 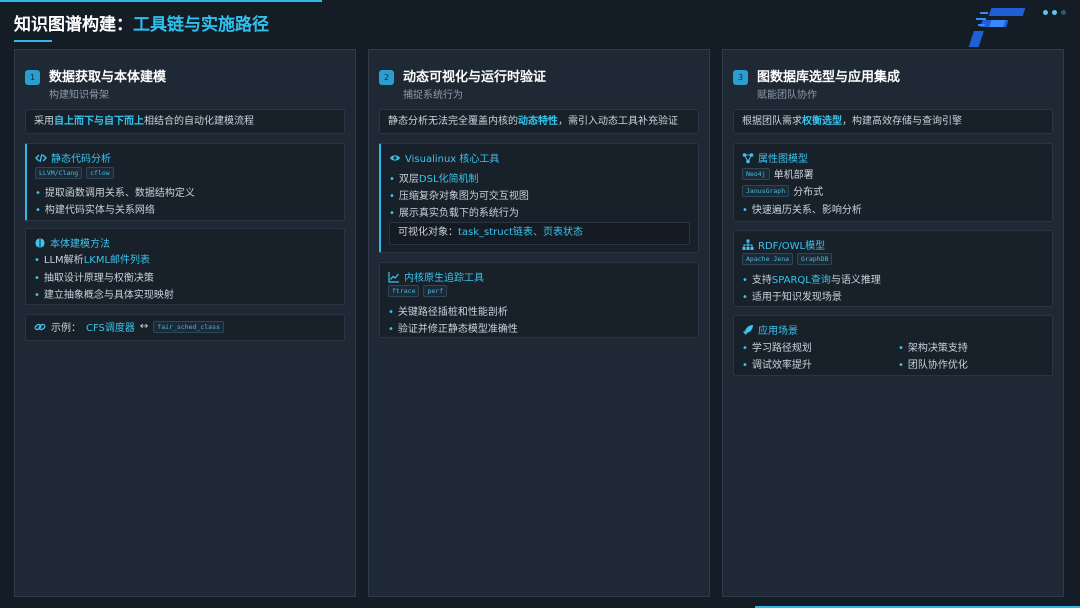 What do you see at coordinates (792, 295) in the screenshot?
I see `bullet-item: 适用于知识发现场景` at bounding box center [792, 295].